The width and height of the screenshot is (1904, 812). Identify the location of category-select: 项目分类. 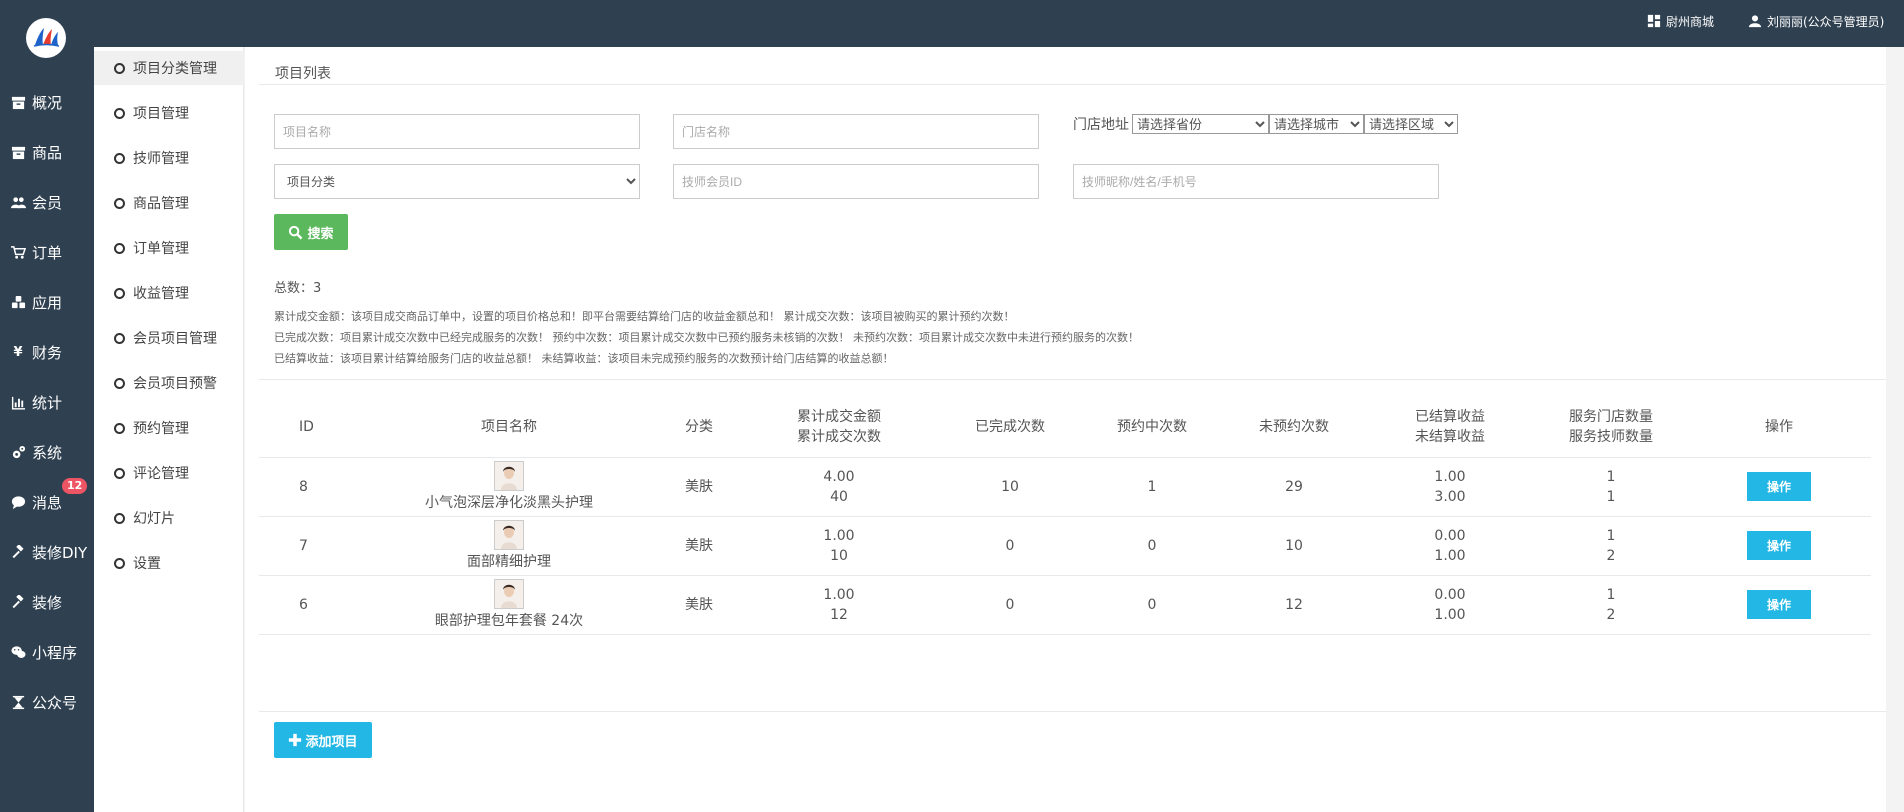
(457, 181).